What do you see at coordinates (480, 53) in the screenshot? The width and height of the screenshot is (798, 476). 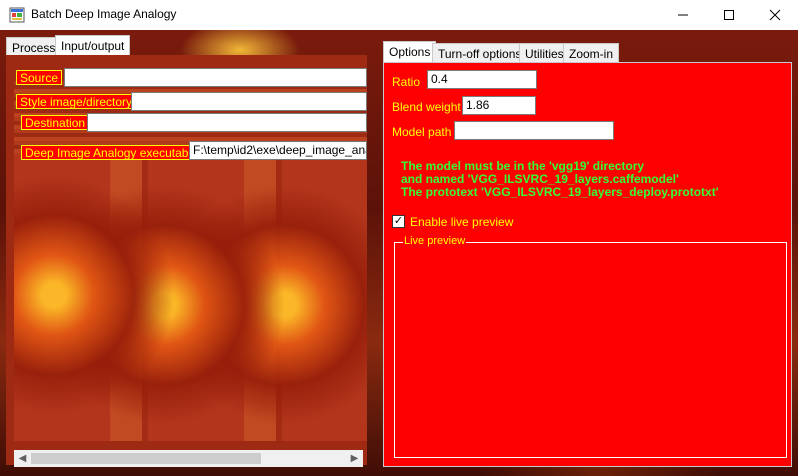 I see `tab-turn-off-options: Turn-off options` at bounding box center [480, 53].